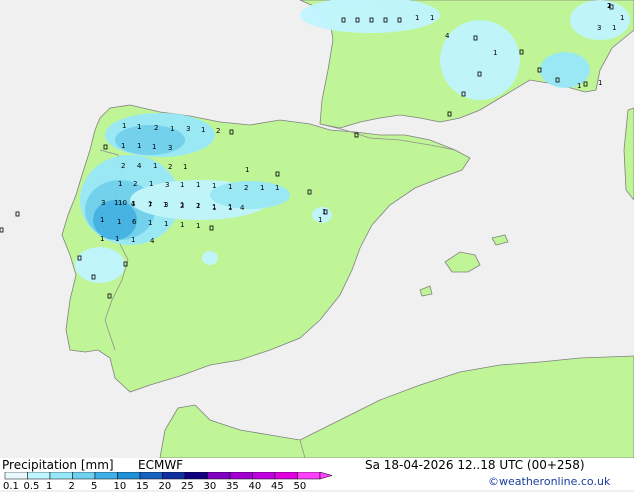 The width and height of the screenshot is (634, 492). I want to click on legend-tick-label: 15, so click(142, 486).